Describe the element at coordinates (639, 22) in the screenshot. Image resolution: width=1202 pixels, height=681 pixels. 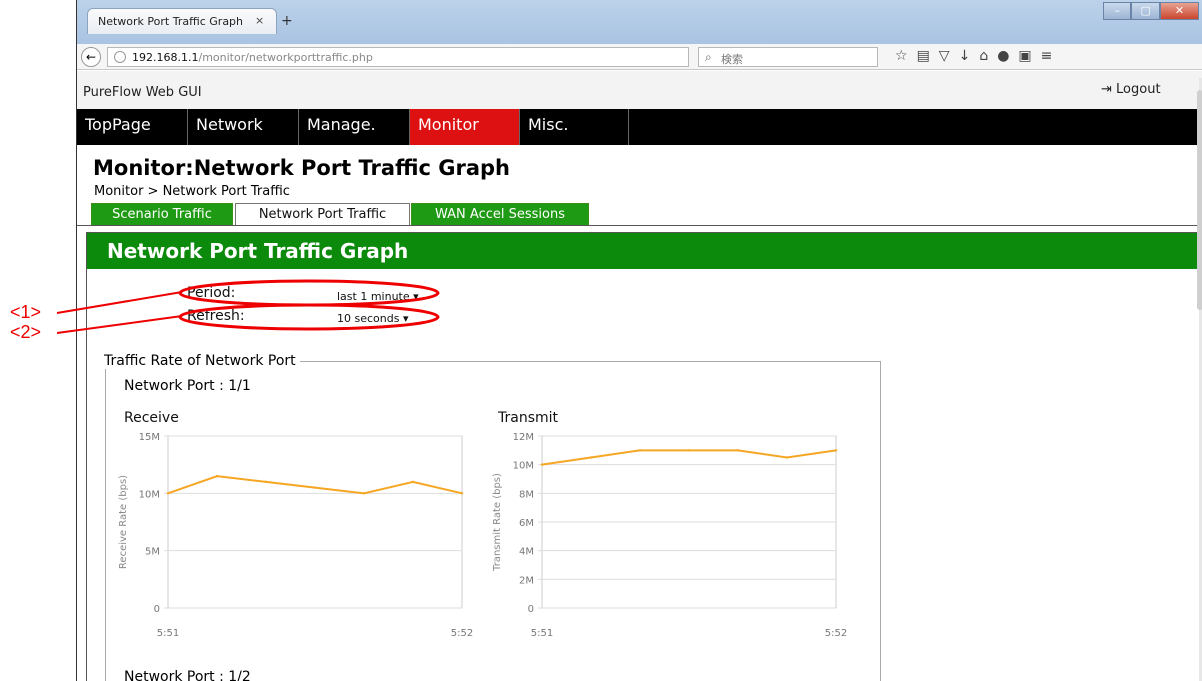
I see `browser-titlebar: Network Port Traffic Graph × + – ▢ ✕` at that location.